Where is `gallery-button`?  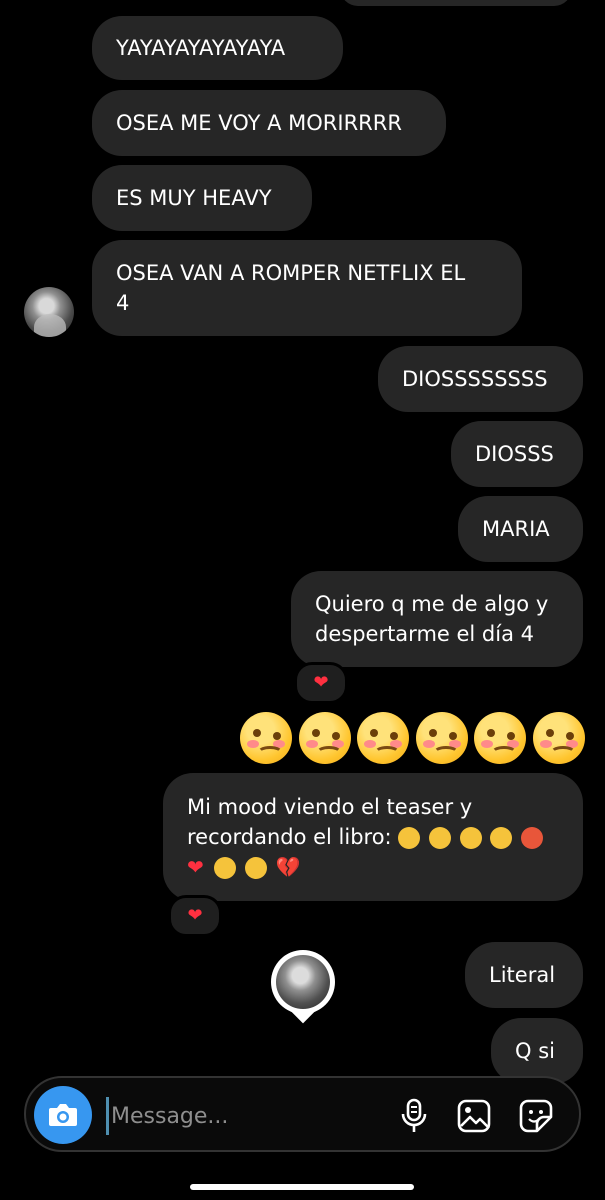
gallery-button is located at coordinates (474, 1116).